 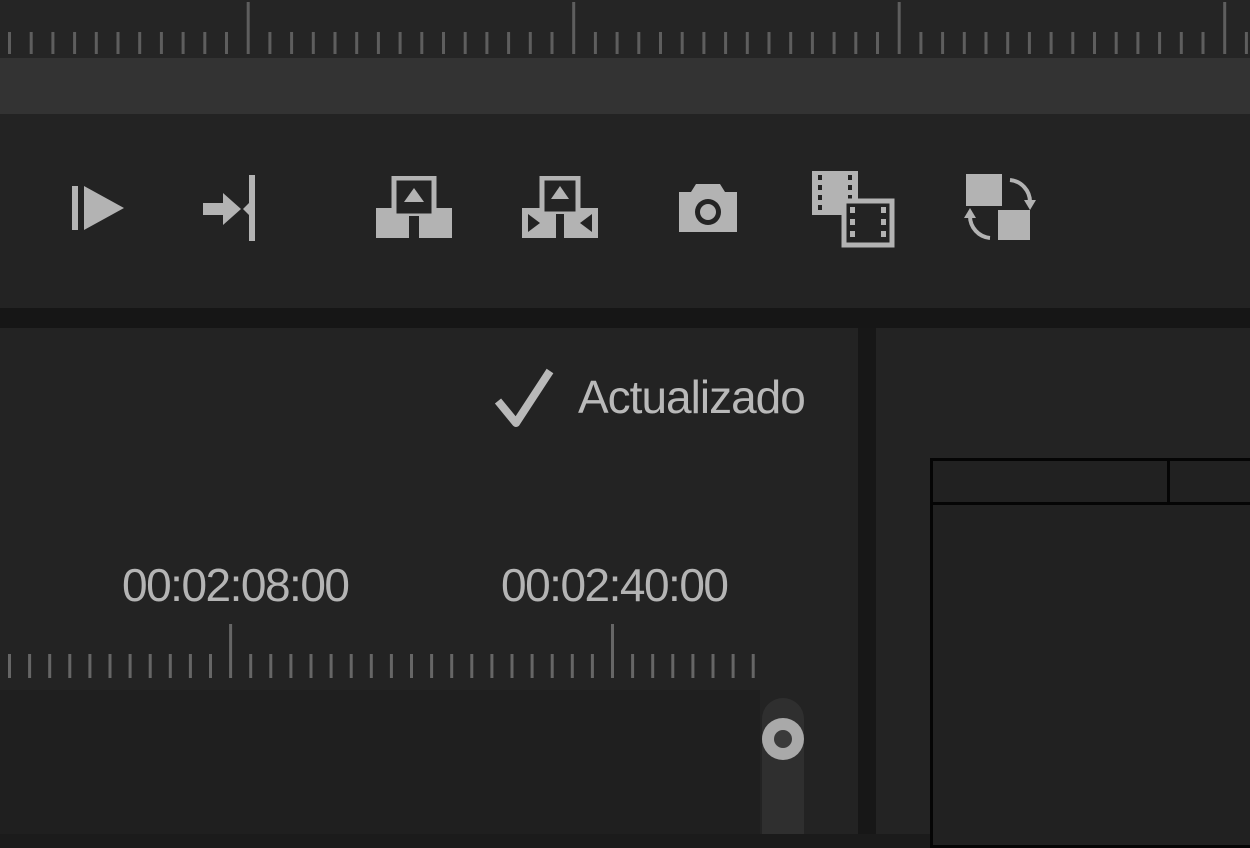 I want to click on timecode-label: 00:02:40:00, so click(x=615, y=585).